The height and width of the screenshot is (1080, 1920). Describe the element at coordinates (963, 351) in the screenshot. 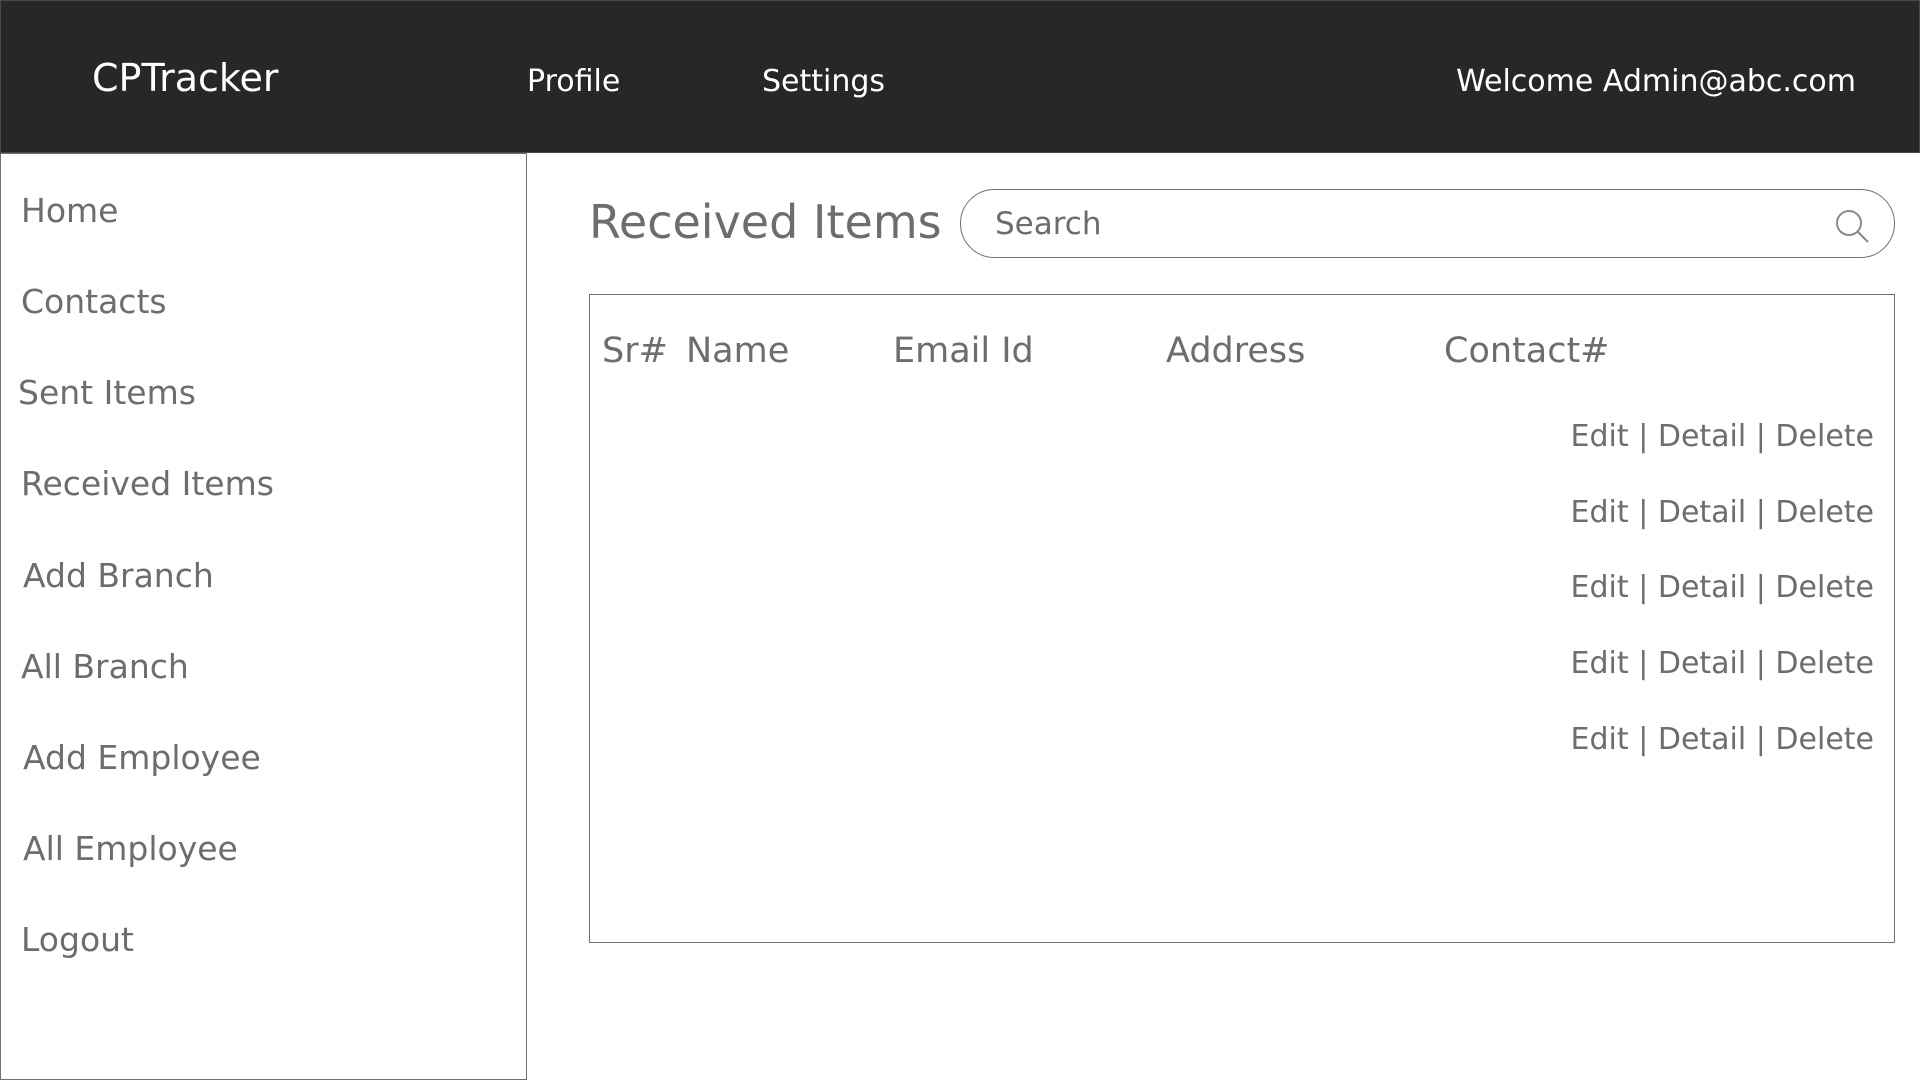

I see `column-header-email: Email Id` at that location.